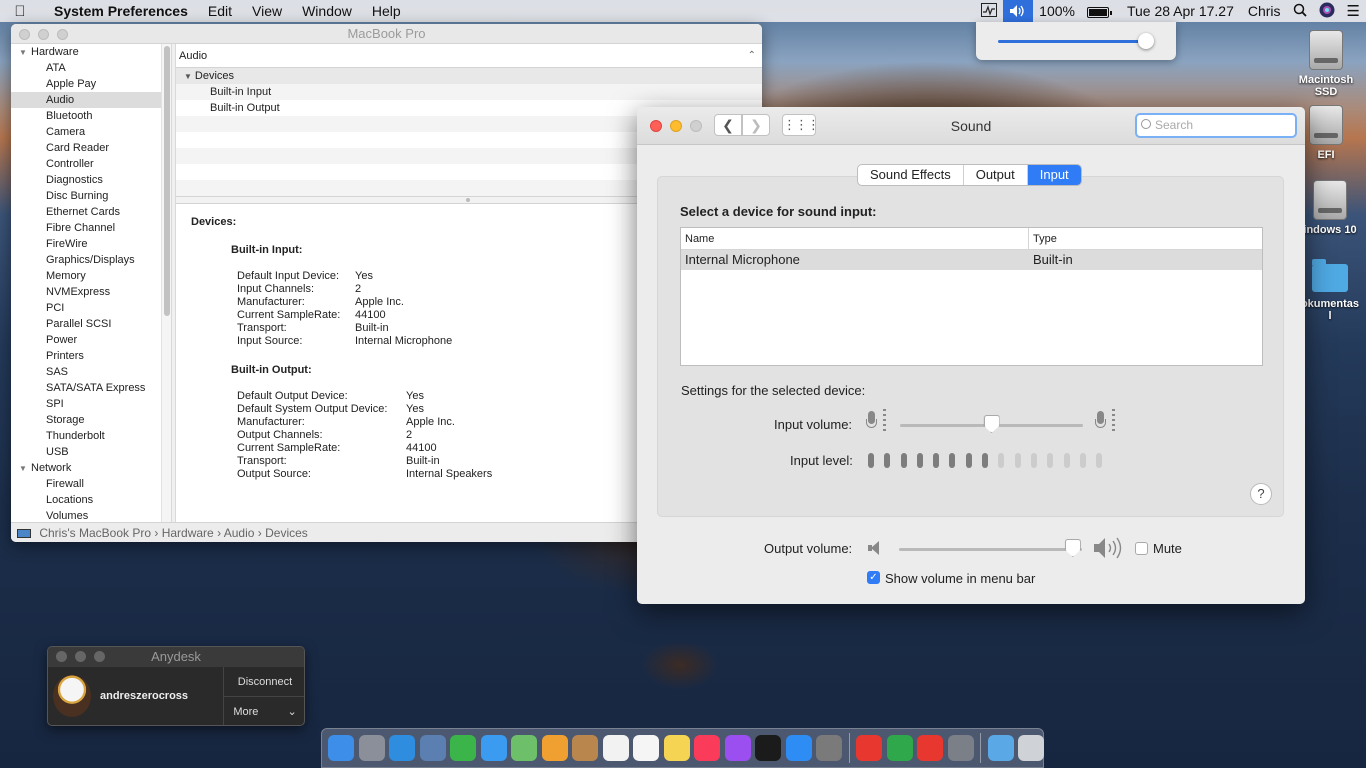 This screenshot has height=768, width=1366. I want to click on sidebar-item-sata-sata-express: SATA/SATA Express, so click(91, 388).